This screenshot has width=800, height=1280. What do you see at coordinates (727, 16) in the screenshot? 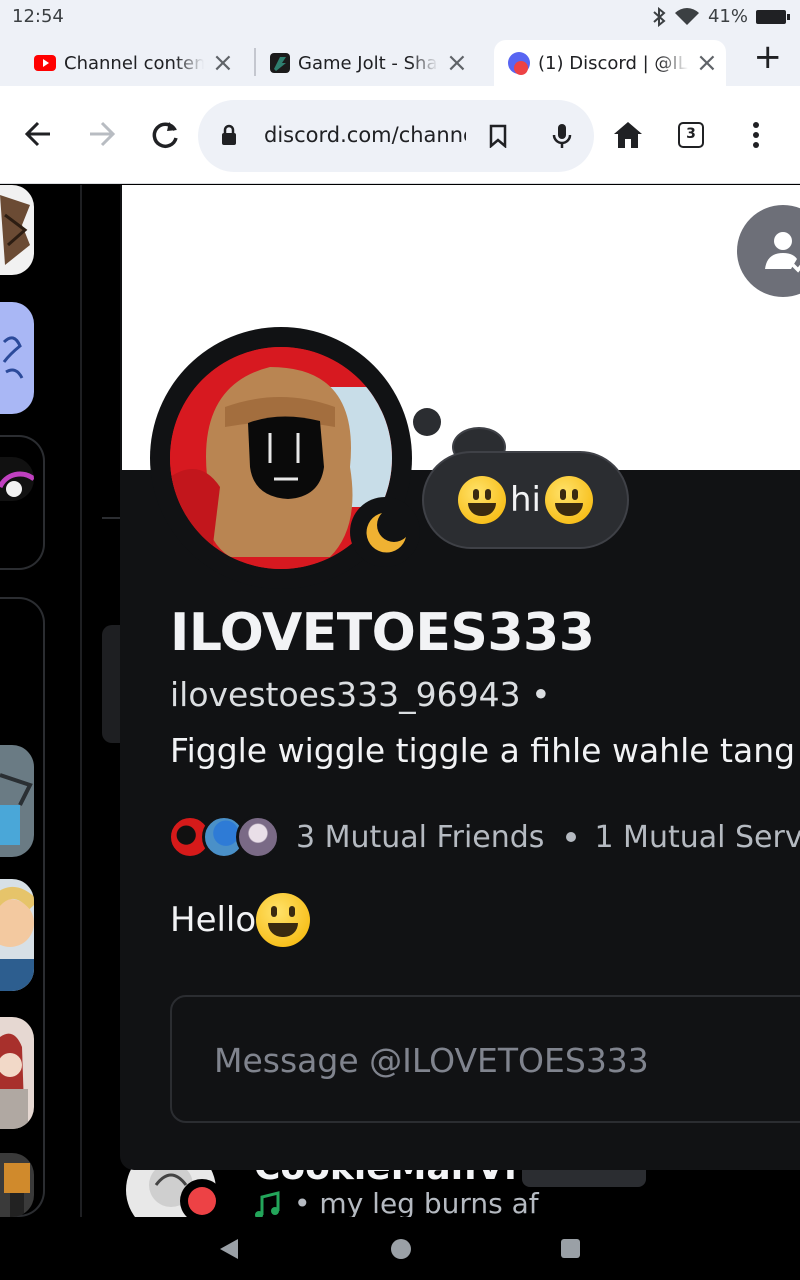
I see `battery-percent: 41%` at bounding box center [727, 16].